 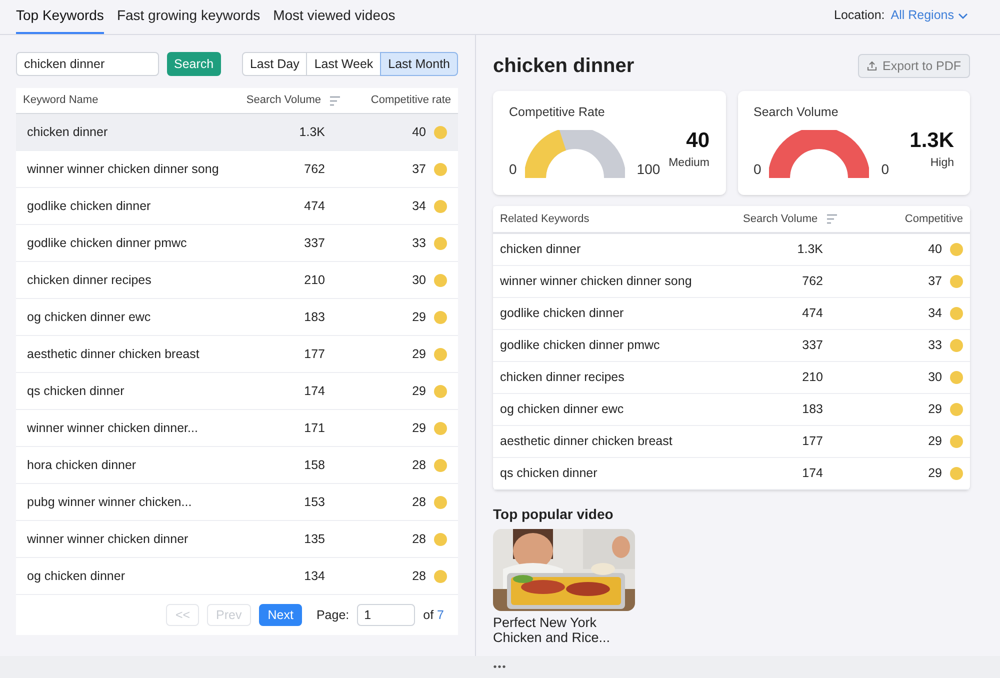 I want to click on search-field: chicken dinner, so click(x=87, y=64).